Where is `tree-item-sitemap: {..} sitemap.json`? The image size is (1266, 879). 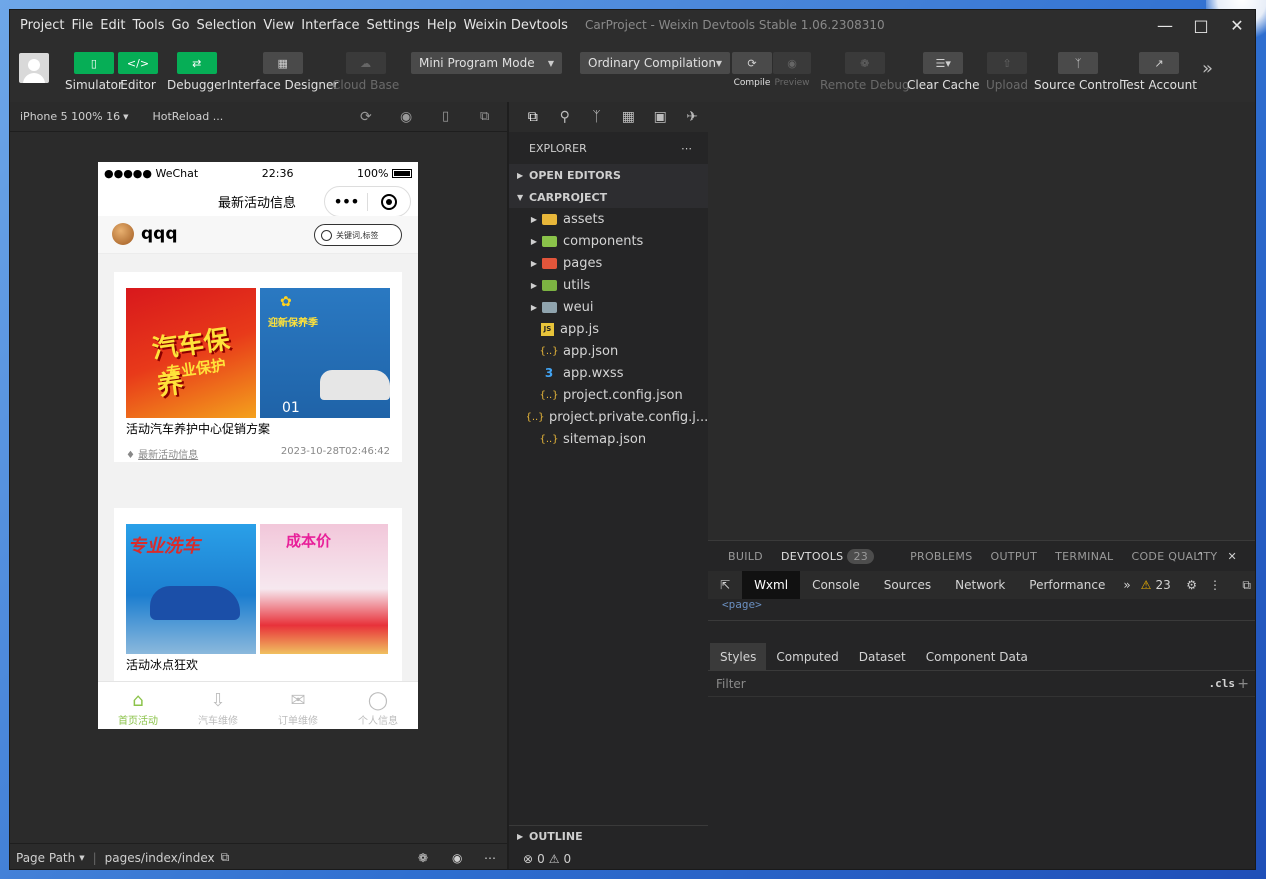
tree-item-sitemap: {..} sitemap.json is located at coordinates (617, 439).